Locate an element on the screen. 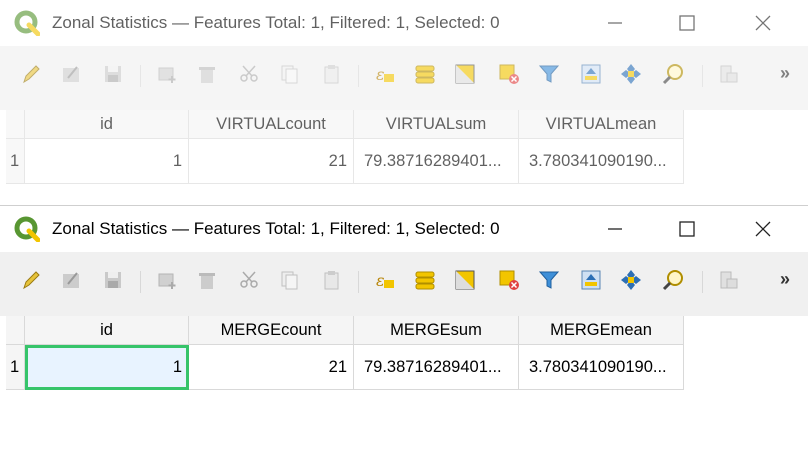 The height and width of the screenshot is (456, 808). qgis-logo-icon is located at coordinates (27, 229).